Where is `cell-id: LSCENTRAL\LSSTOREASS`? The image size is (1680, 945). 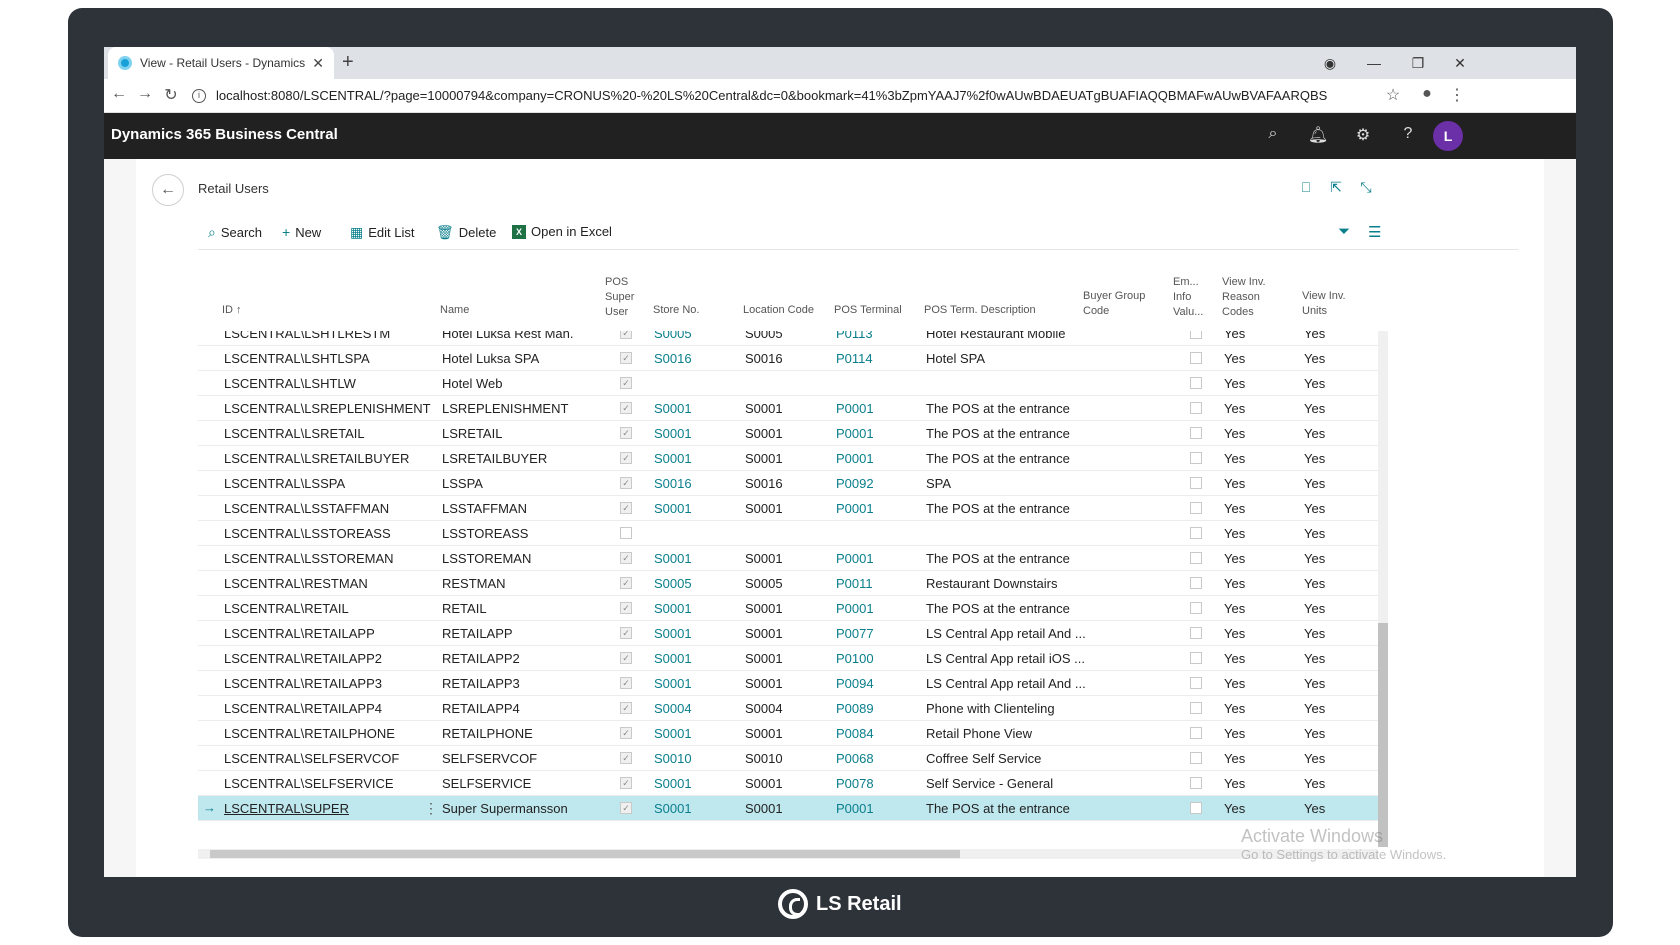
cell-id: LSCENTRAL\LSSTOREASS is located at coordinates (307, 533).